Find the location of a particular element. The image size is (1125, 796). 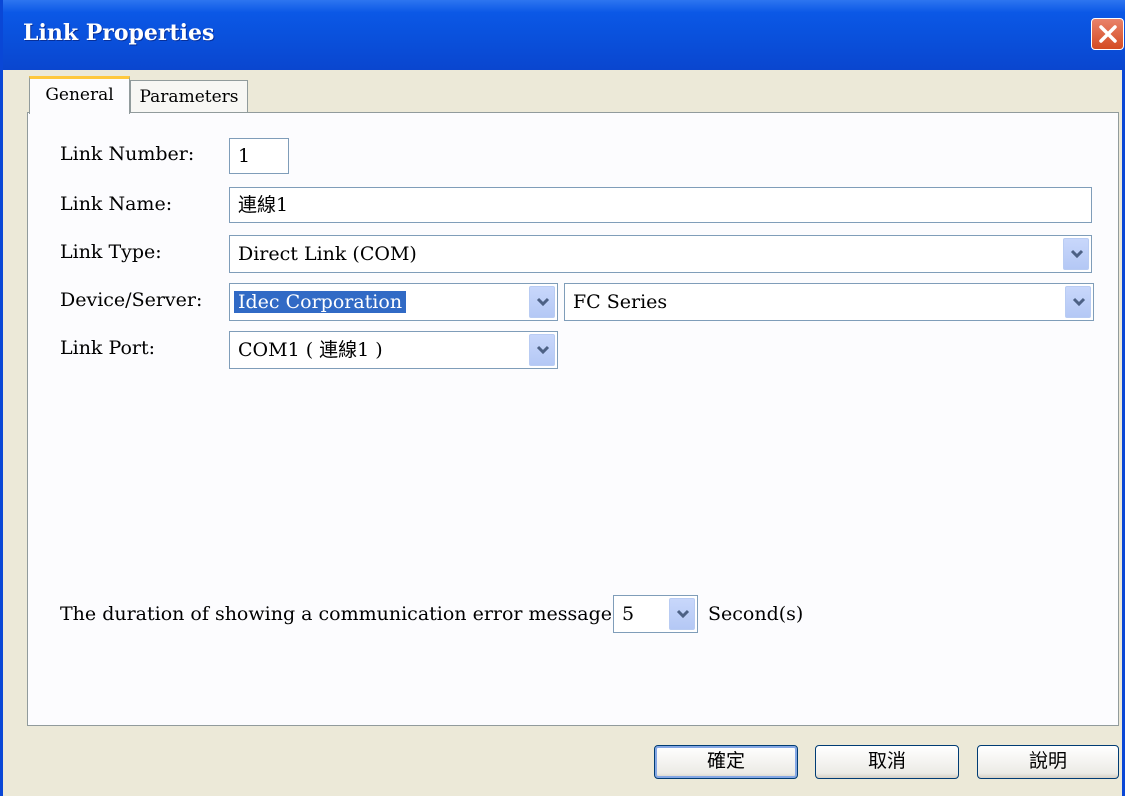

help-button: 說明 is located at coordinates (1048, 762).